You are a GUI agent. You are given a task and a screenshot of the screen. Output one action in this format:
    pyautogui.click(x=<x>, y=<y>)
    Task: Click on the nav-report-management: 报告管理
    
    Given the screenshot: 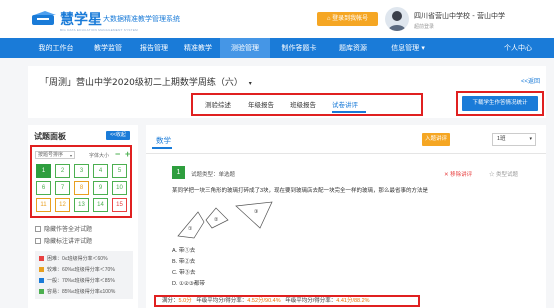 What is the action you would take?
    pyautogui.click(x=154, y=48)
    